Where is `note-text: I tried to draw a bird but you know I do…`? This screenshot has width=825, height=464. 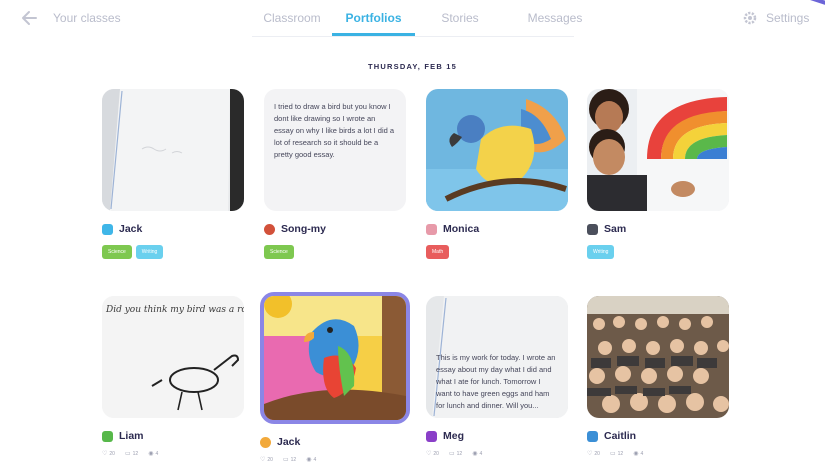
note-text: I tried to draw a bird but you know I do… is located at coordinates (334, 130).